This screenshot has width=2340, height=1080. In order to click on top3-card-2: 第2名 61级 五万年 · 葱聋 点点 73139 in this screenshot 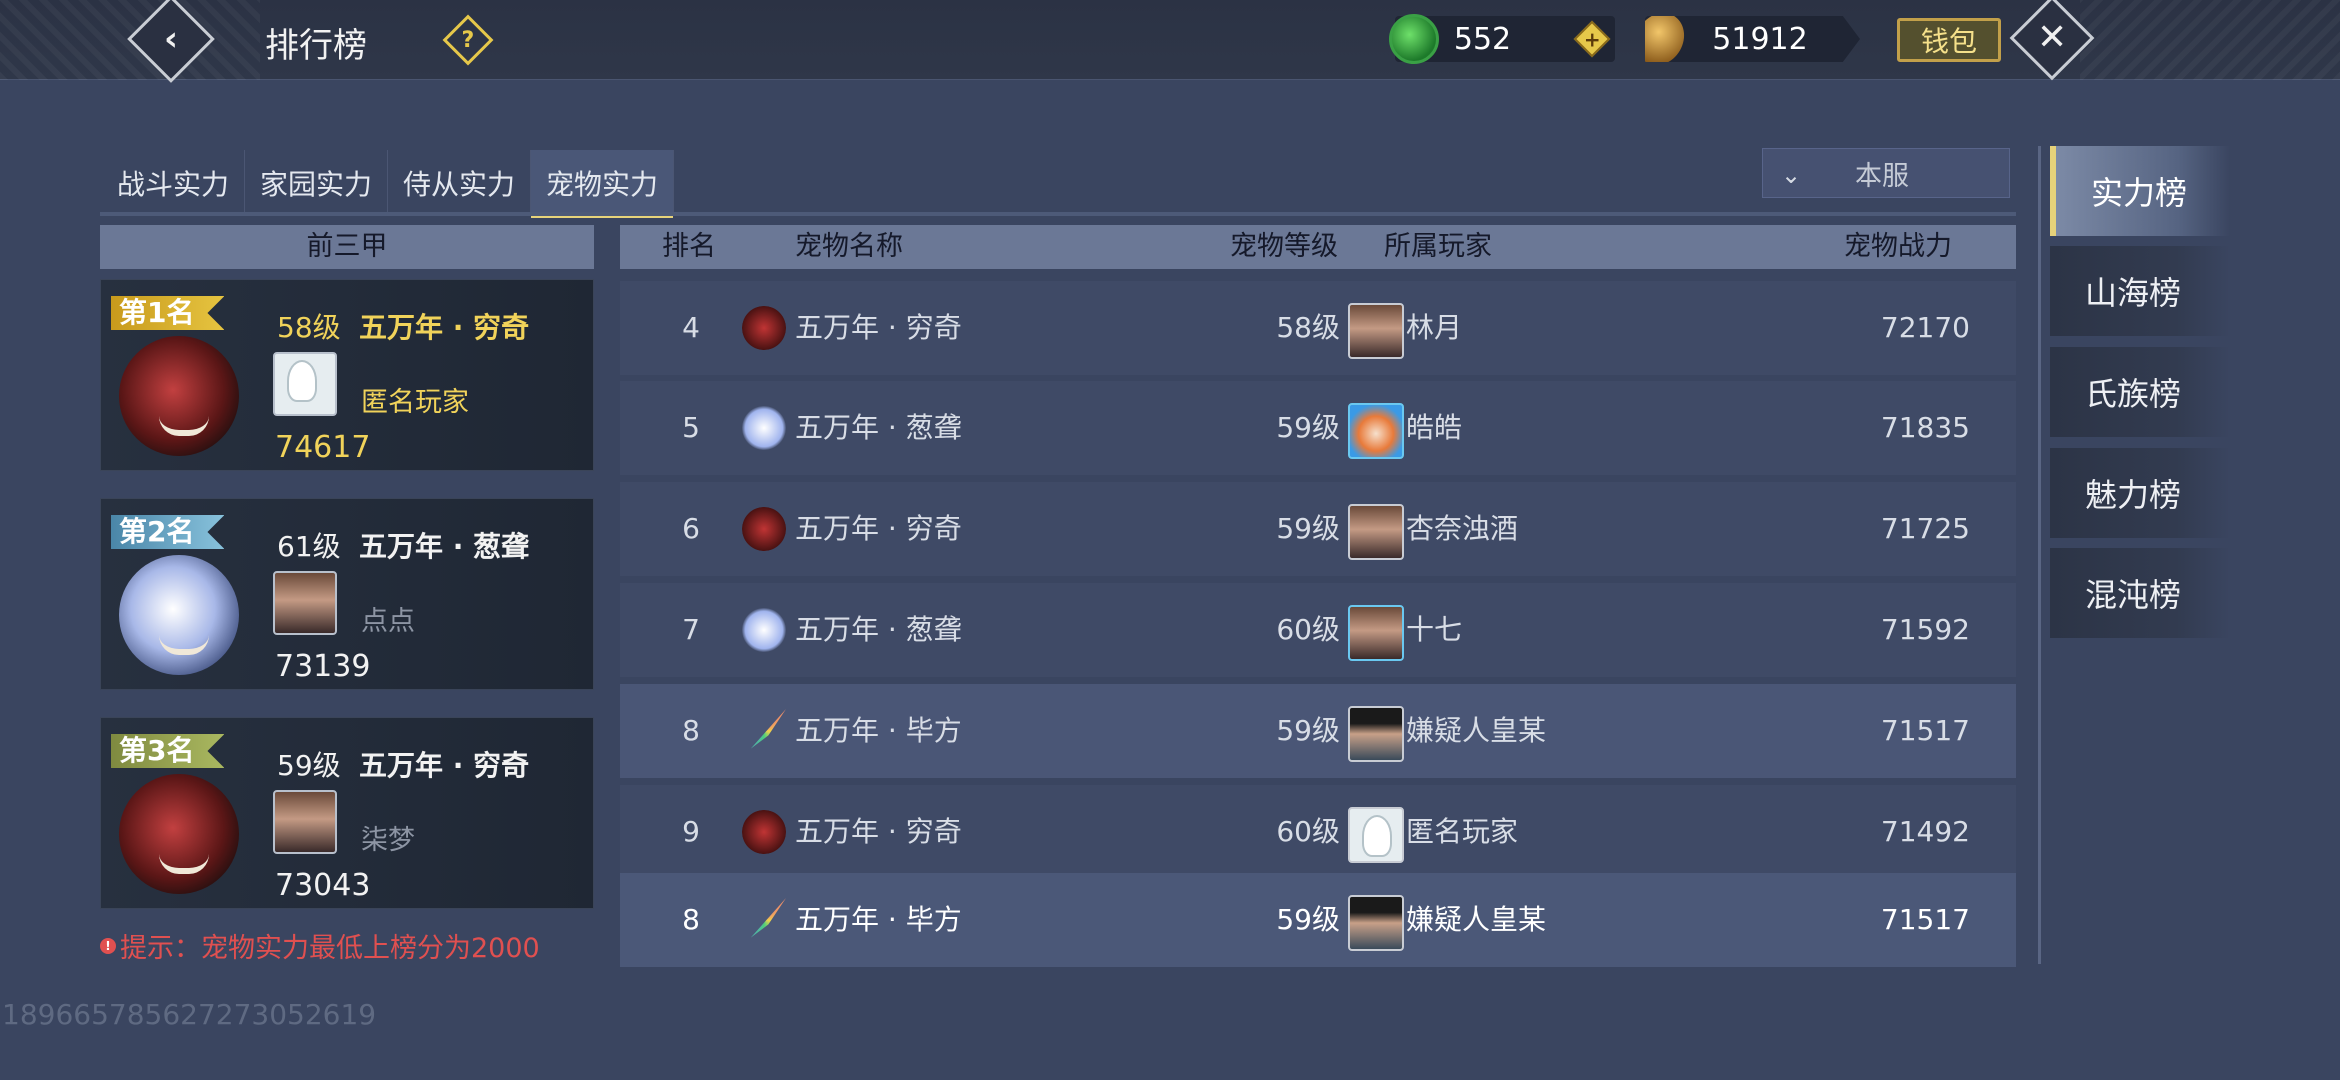, I will do `click(347, 594)`.